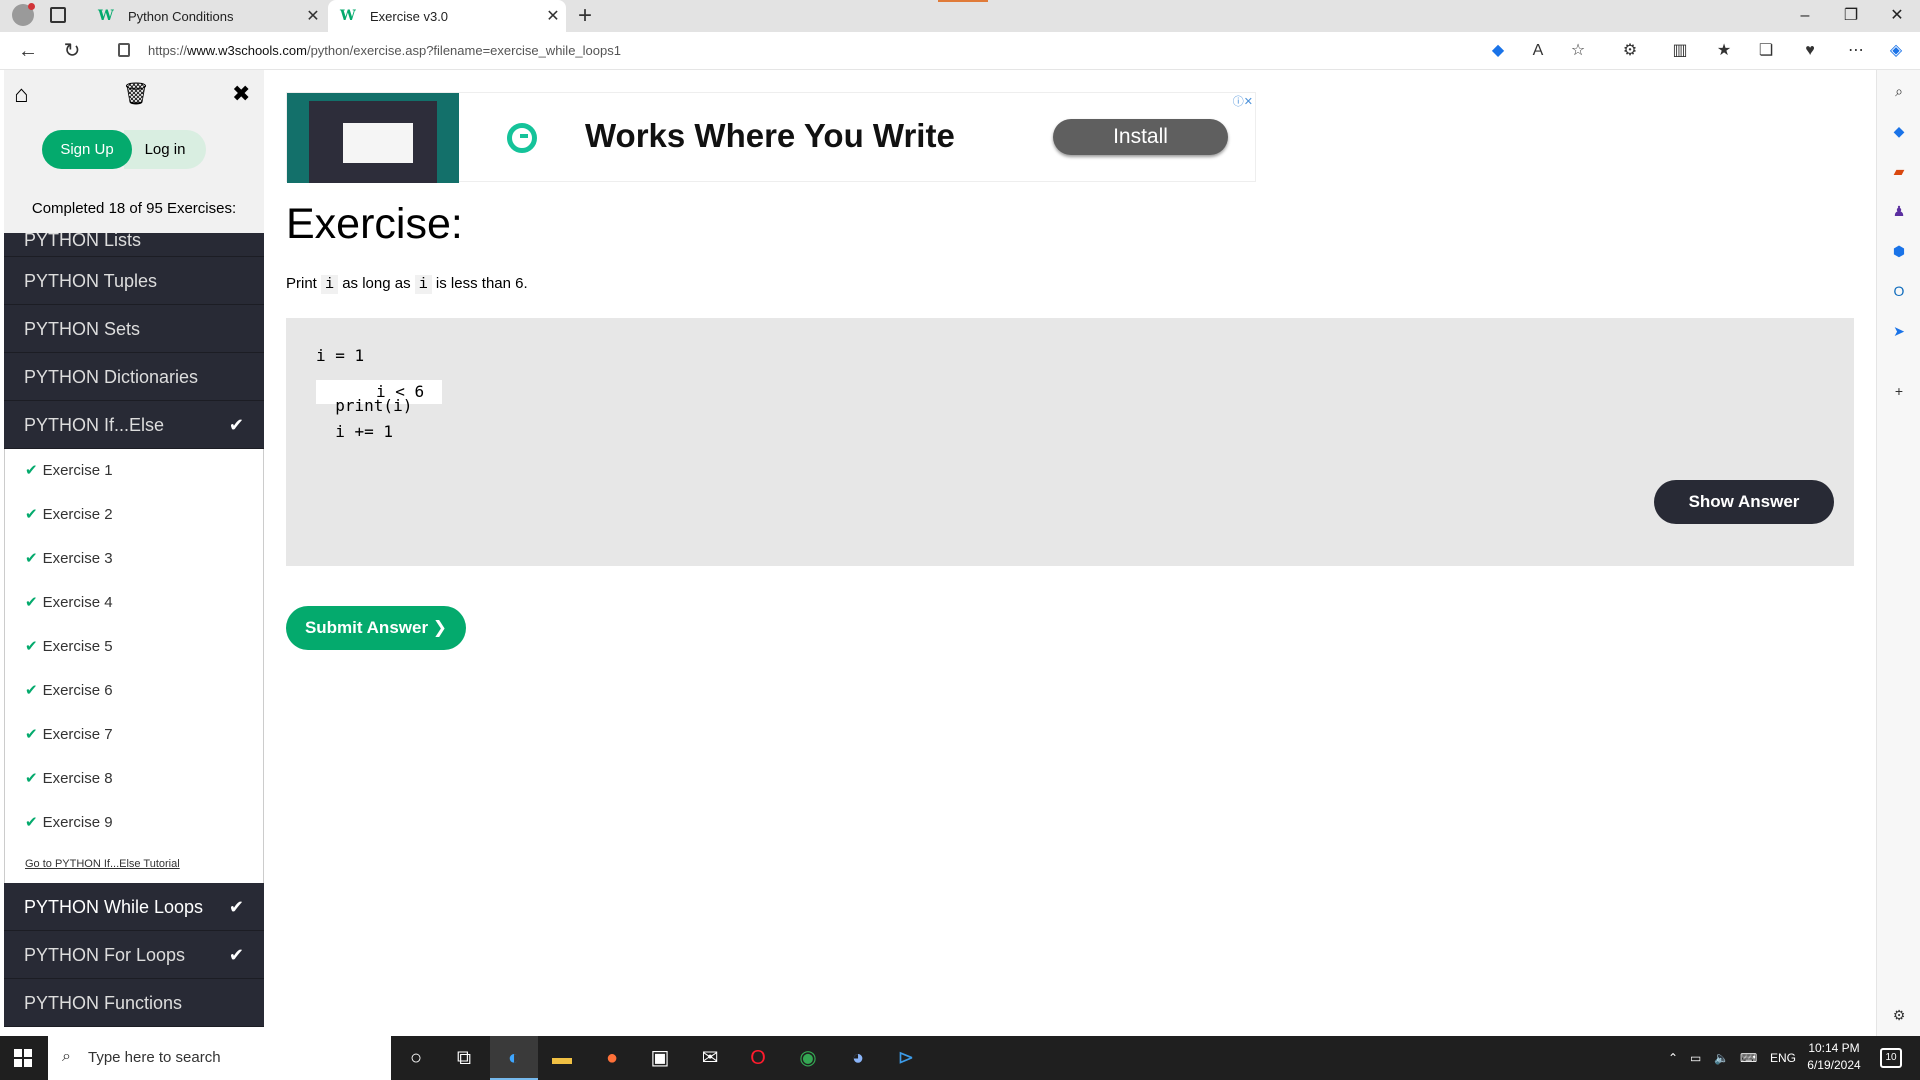 Image resolution: width=1920 pixels, height=1080 pixels. I want to click on tutorial-link: Go to PYTHON If...Else Tutorial, so click(134, 864).